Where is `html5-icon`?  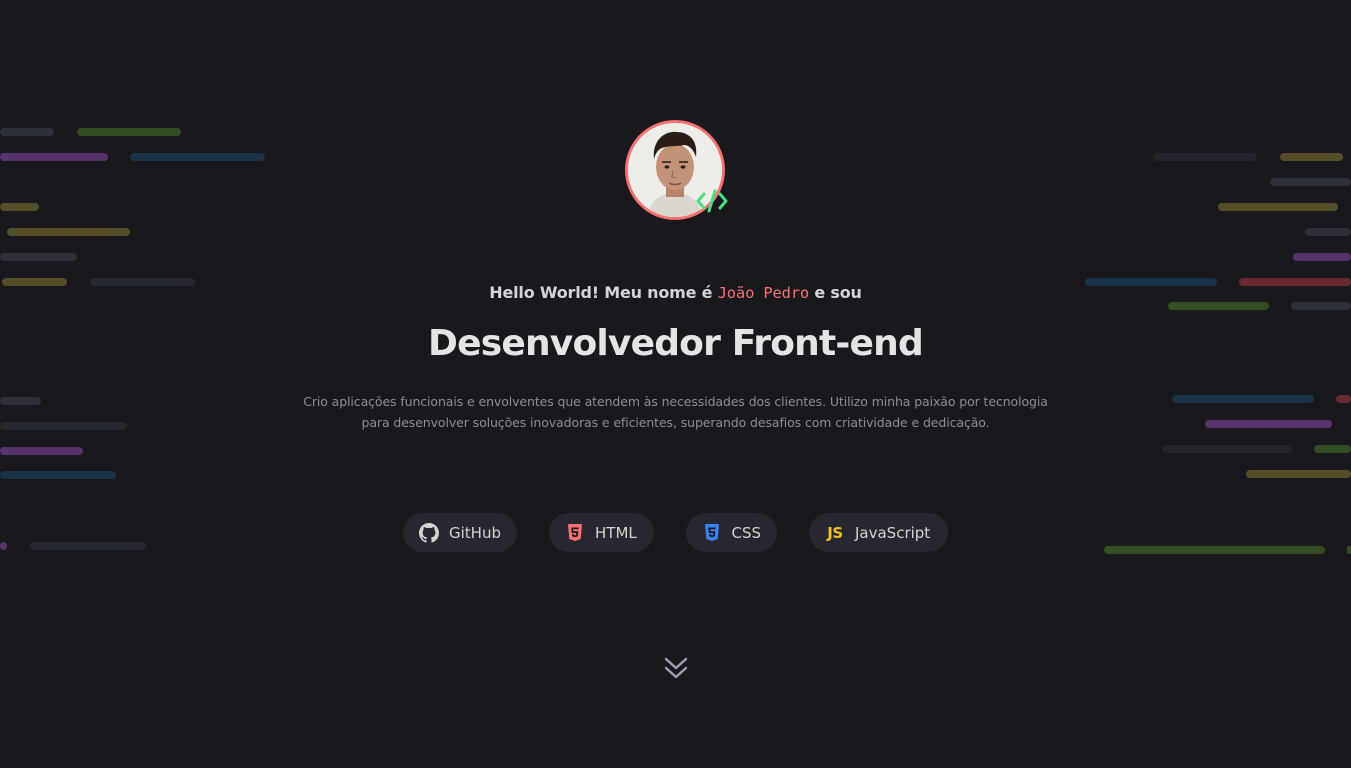 html5-icon is located at coordinates (575, 533).